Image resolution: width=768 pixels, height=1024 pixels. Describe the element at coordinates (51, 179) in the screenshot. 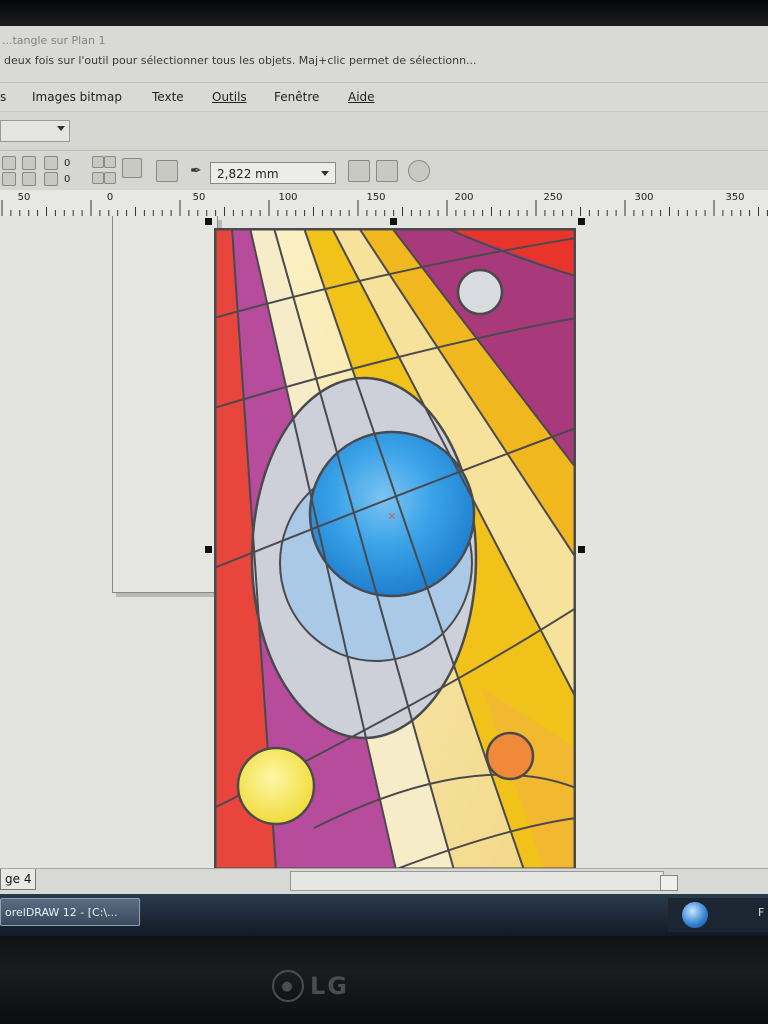

I see `corner-right-bottom-icon` at that location.